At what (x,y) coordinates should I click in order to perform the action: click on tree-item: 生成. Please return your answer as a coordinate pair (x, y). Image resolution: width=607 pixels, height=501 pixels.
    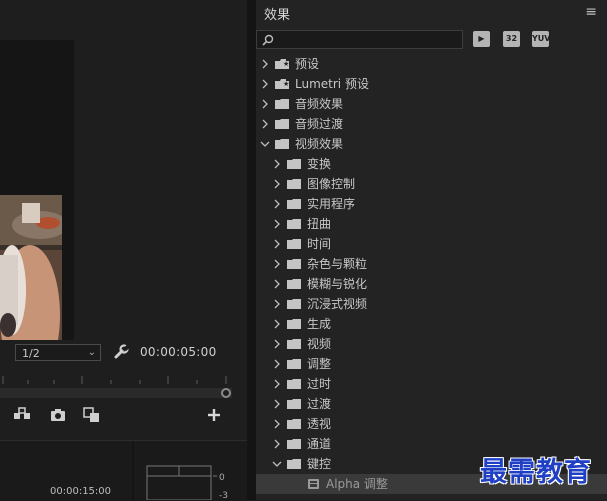
    Looking at the image, I should click on (431, 324).